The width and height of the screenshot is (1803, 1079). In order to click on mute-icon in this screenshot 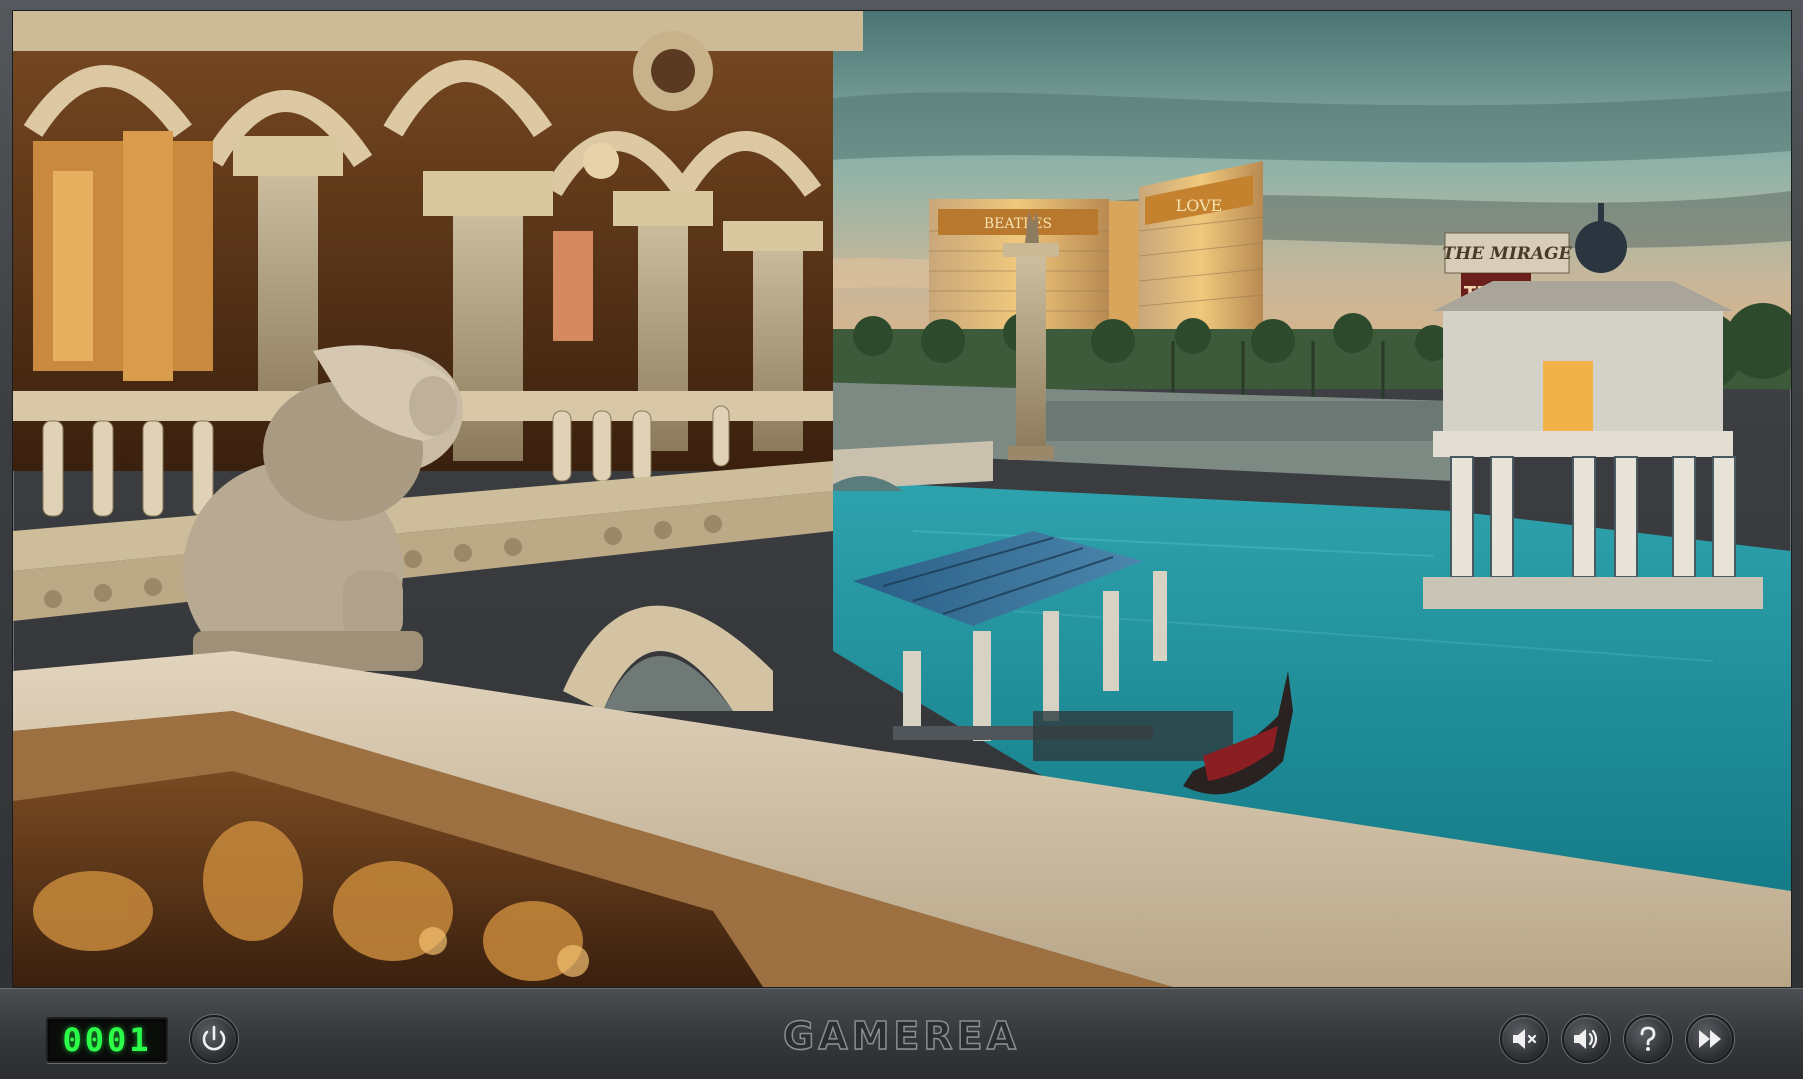, I will do `click(1525, 1039)`.